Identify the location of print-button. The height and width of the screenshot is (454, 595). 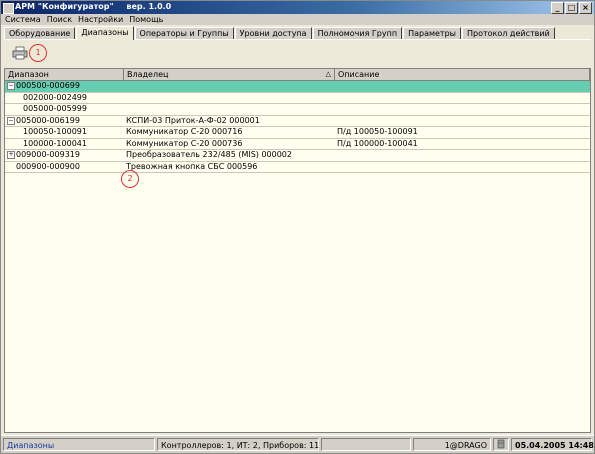
(20, 53).